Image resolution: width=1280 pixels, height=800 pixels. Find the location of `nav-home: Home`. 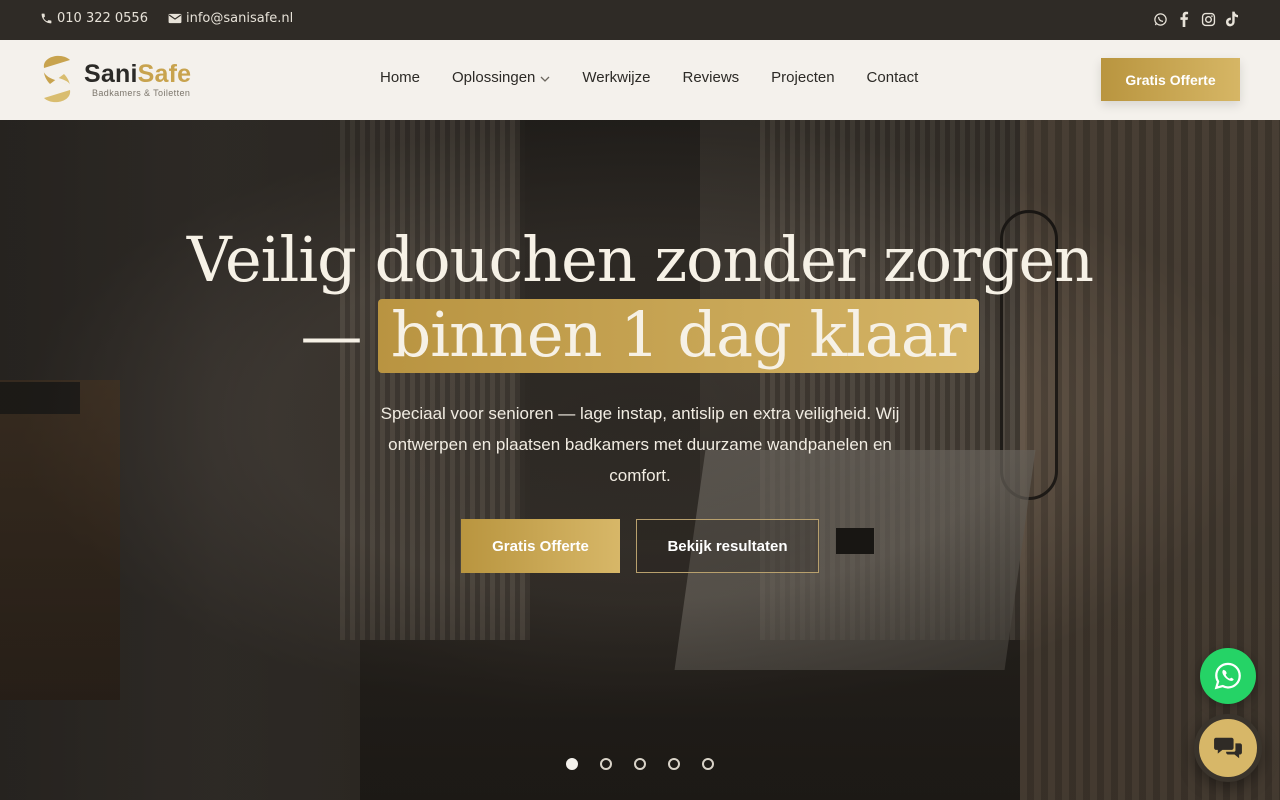

nav-home: Home is located at coordinates (400, 77).